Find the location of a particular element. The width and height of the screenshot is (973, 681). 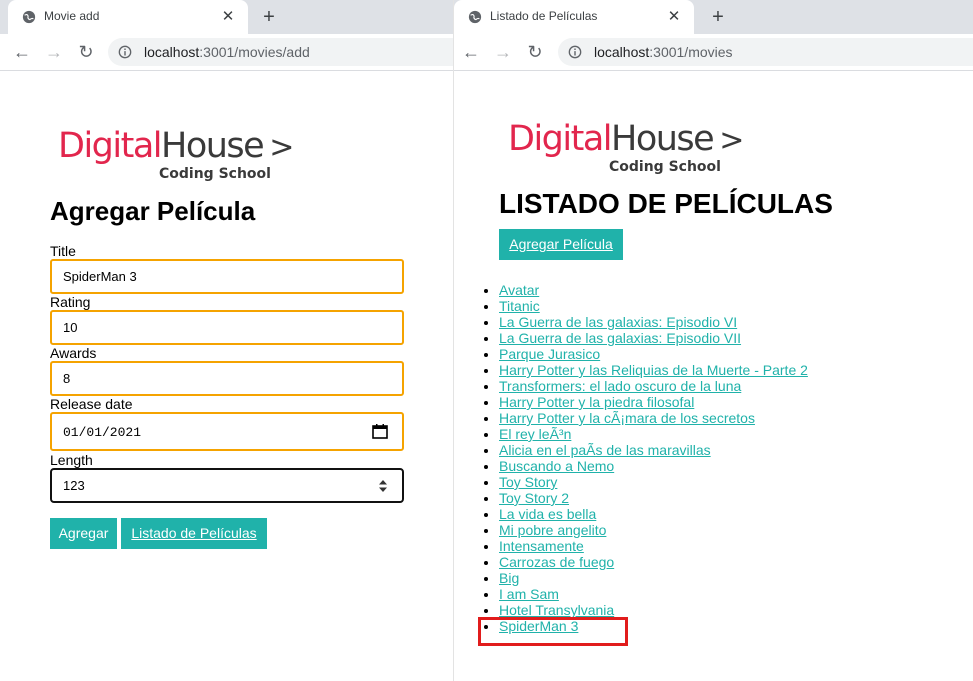

highlight-box is located at coordinates (553, 631).